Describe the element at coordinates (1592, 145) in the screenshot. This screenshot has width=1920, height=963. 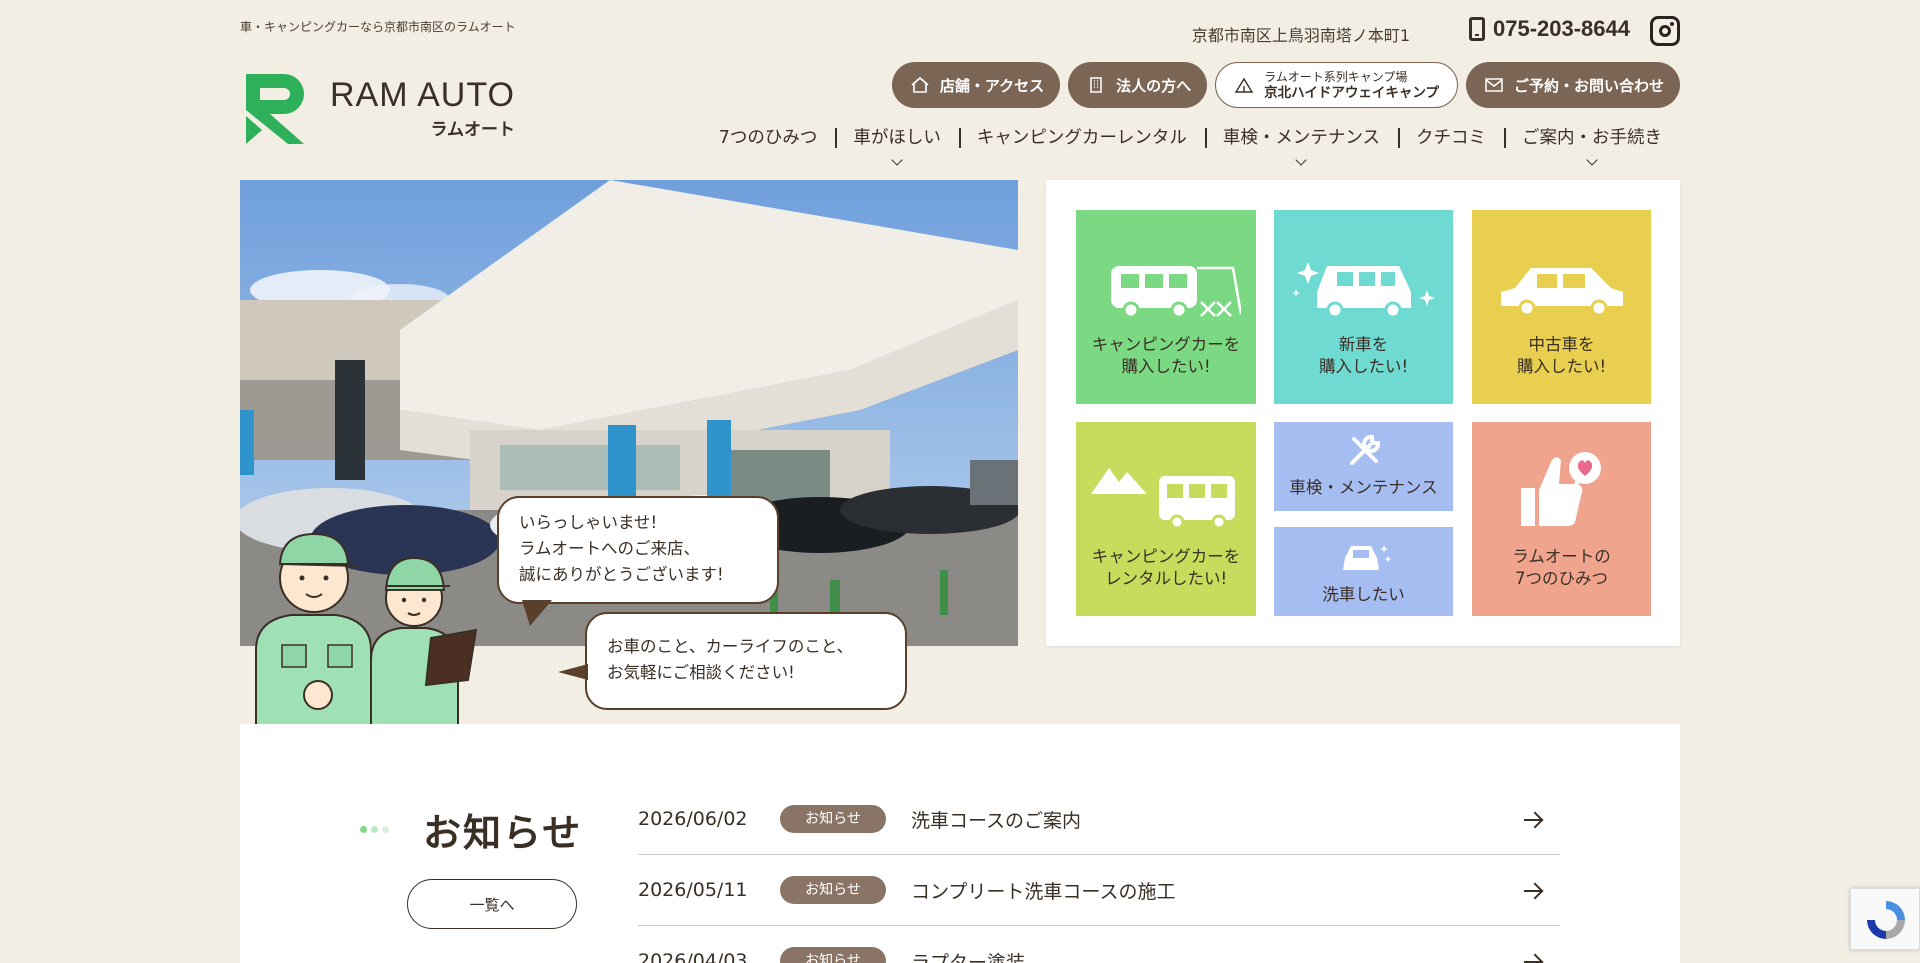
I see `nav-guide: ご案内・お手続き` at that location.